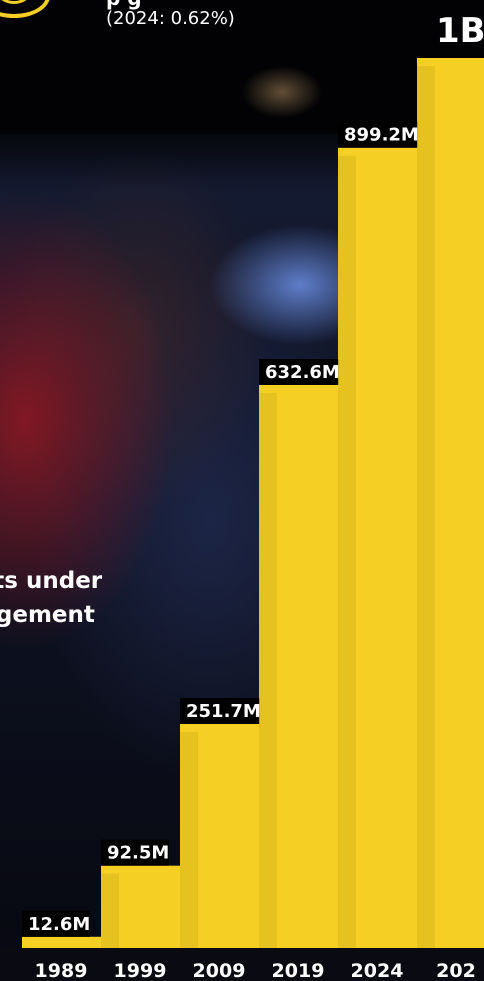 The image size is (484, 981). Describe the element at coordinates (110, 910) in the screenshot. I see `bar-shade-1999` at that location.